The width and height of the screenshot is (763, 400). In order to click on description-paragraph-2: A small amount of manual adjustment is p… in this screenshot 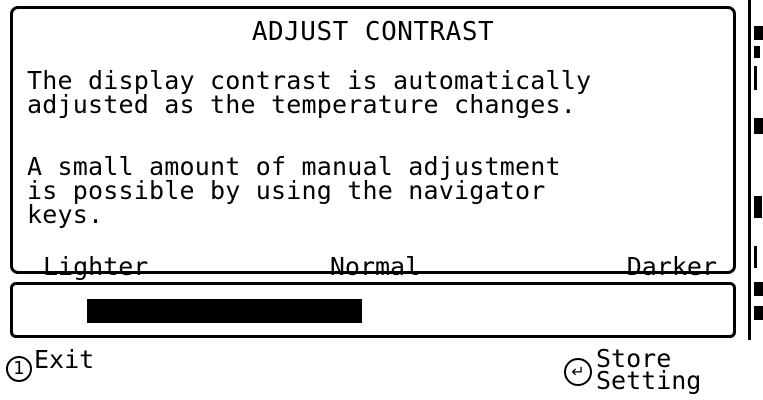, I will do `click(294, 190)`.